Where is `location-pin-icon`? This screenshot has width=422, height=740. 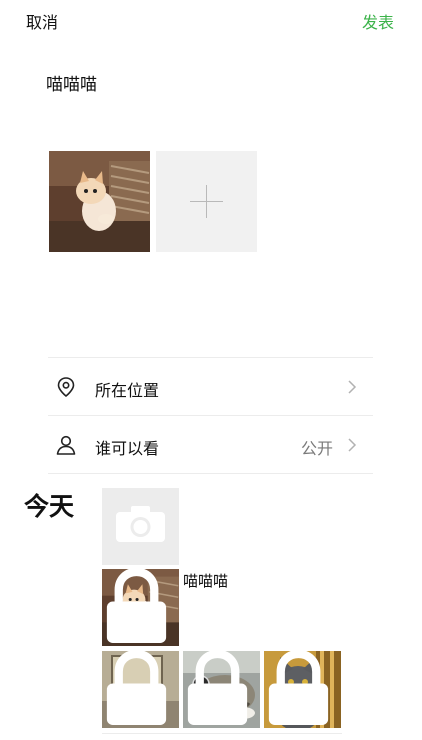
location-pin-icon is located at coordinates (66, 387).